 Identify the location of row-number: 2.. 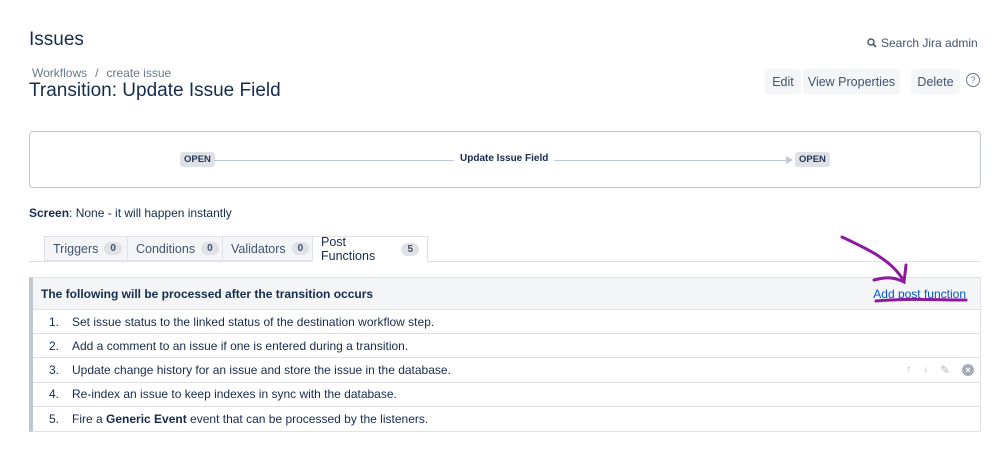
(54, 345).